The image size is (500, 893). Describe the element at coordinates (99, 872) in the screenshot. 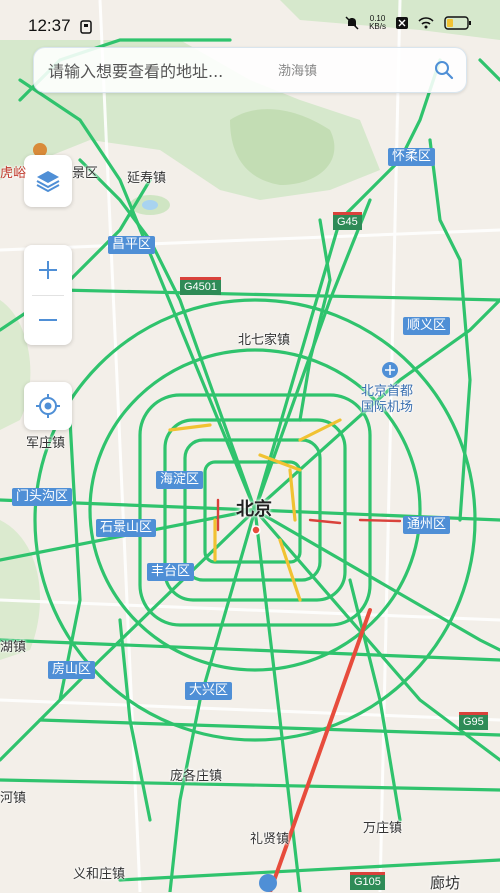

I see `place-yiheizhuang: 义和庄镇` at that location.